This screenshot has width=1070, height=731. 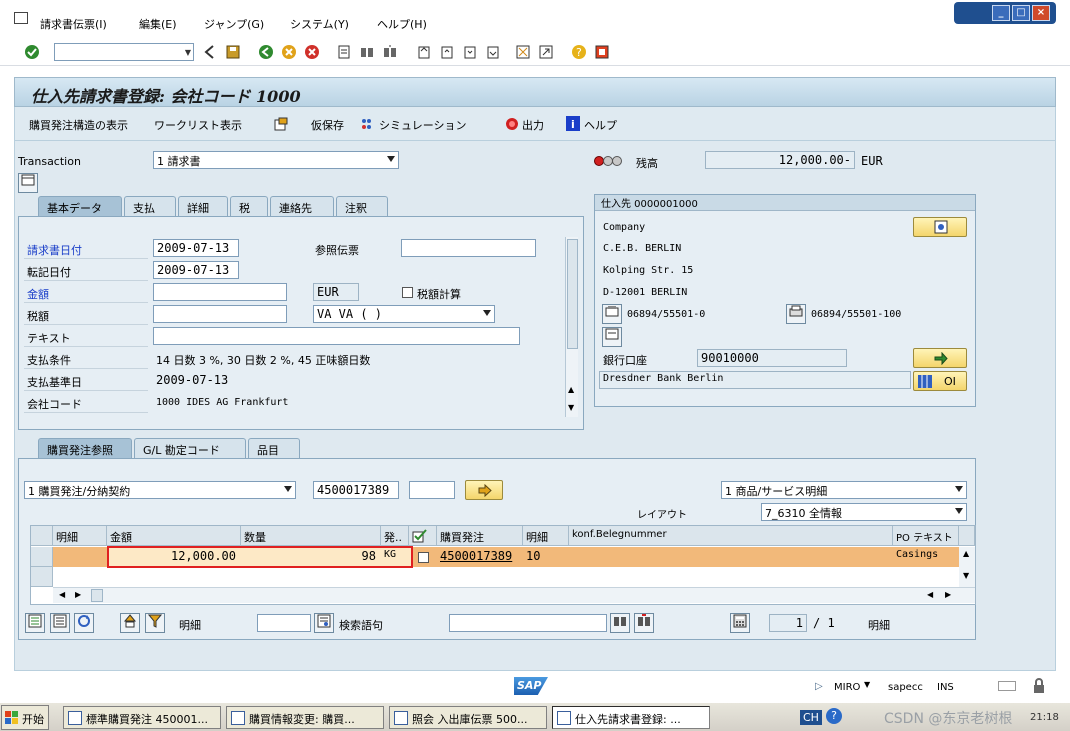 I want to click on row-selector-empty, so click(x=42, y=577).